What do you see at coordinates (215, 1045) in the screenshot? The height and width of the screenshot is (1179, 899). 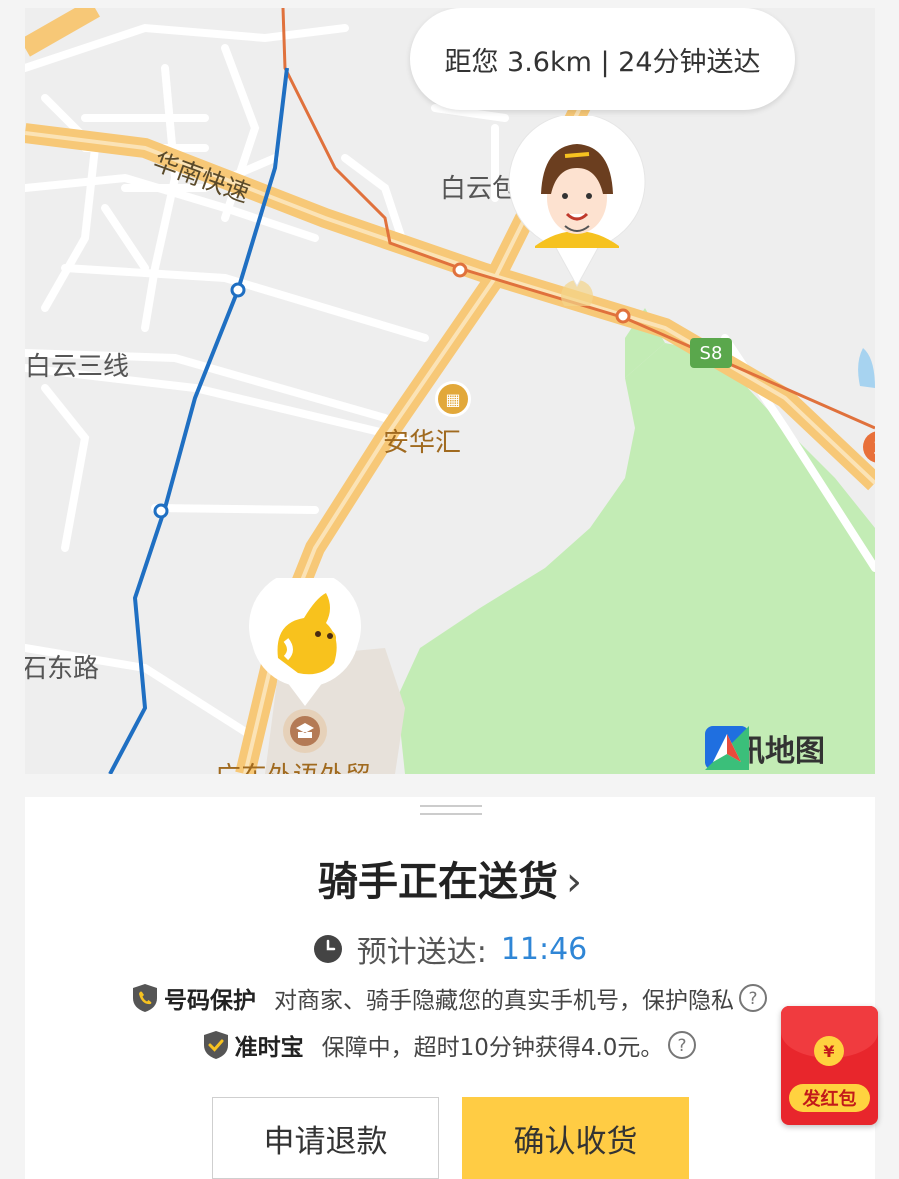 I see `check-shield-icon` at bounding box center [215, 1045].